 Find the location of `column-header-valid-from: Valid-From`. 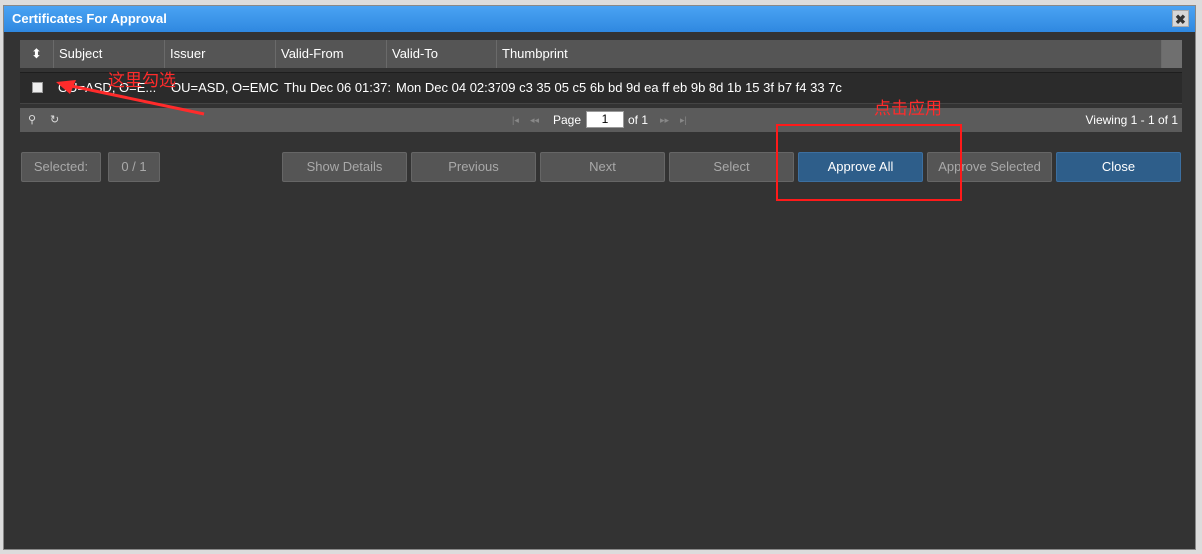

column-header-valid-from: Valid-From is located at coordinates (331, 54).